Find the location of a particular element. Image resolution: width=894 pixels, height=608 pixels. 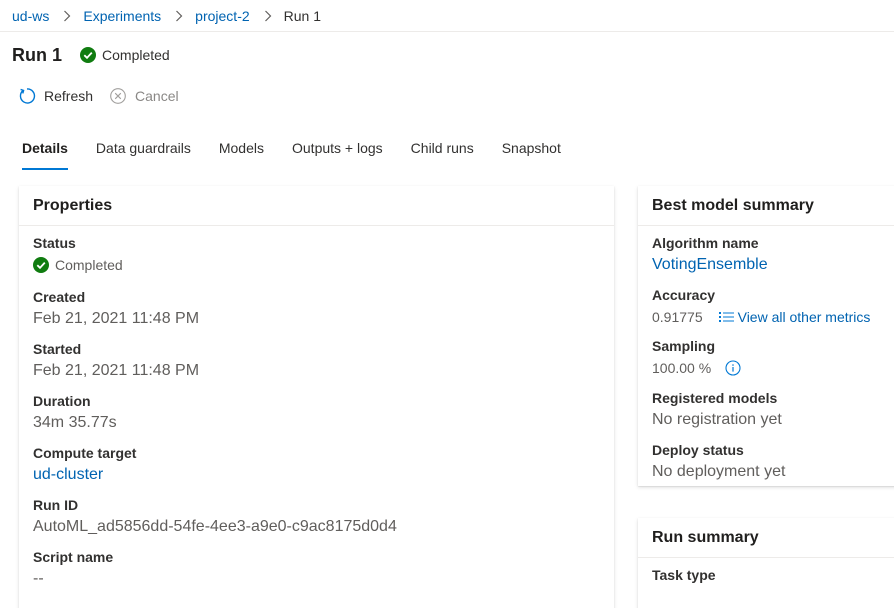

prop-sampling-row: 100.00 % is located at coordinates (696, 368).